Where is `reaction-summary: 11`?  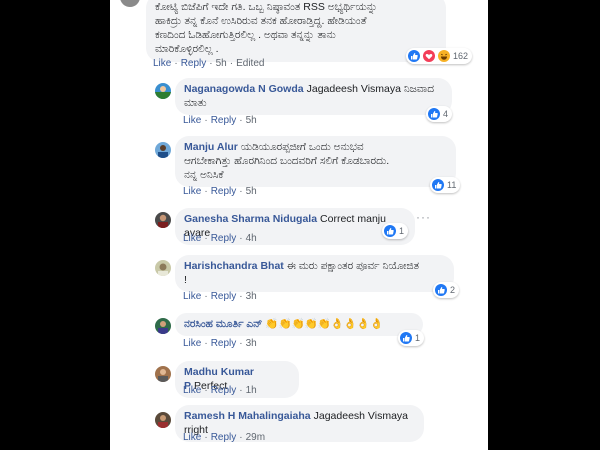 reaction-summary: 11 is located at coordinates (445, 185).